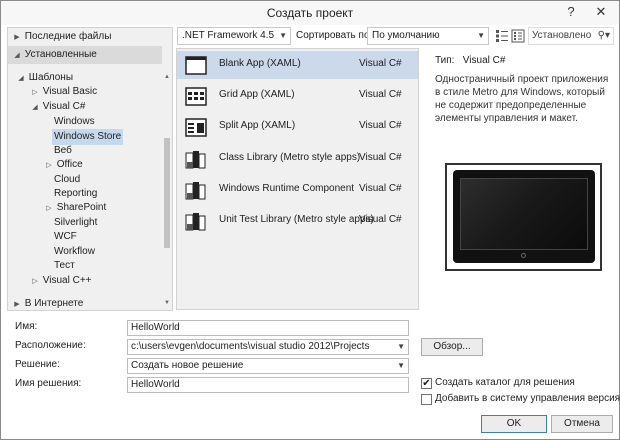  I want to click on tree-online: ▶ В Интернете, so click(47, 304).